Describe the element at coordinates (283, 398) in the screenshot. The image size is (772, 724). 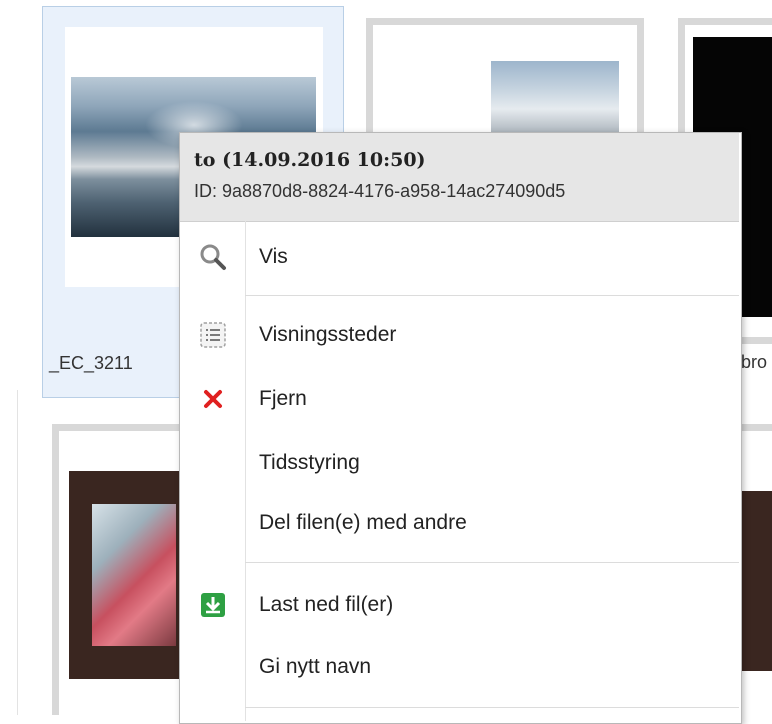
I see `menu-item-label: Fjern` at that location.